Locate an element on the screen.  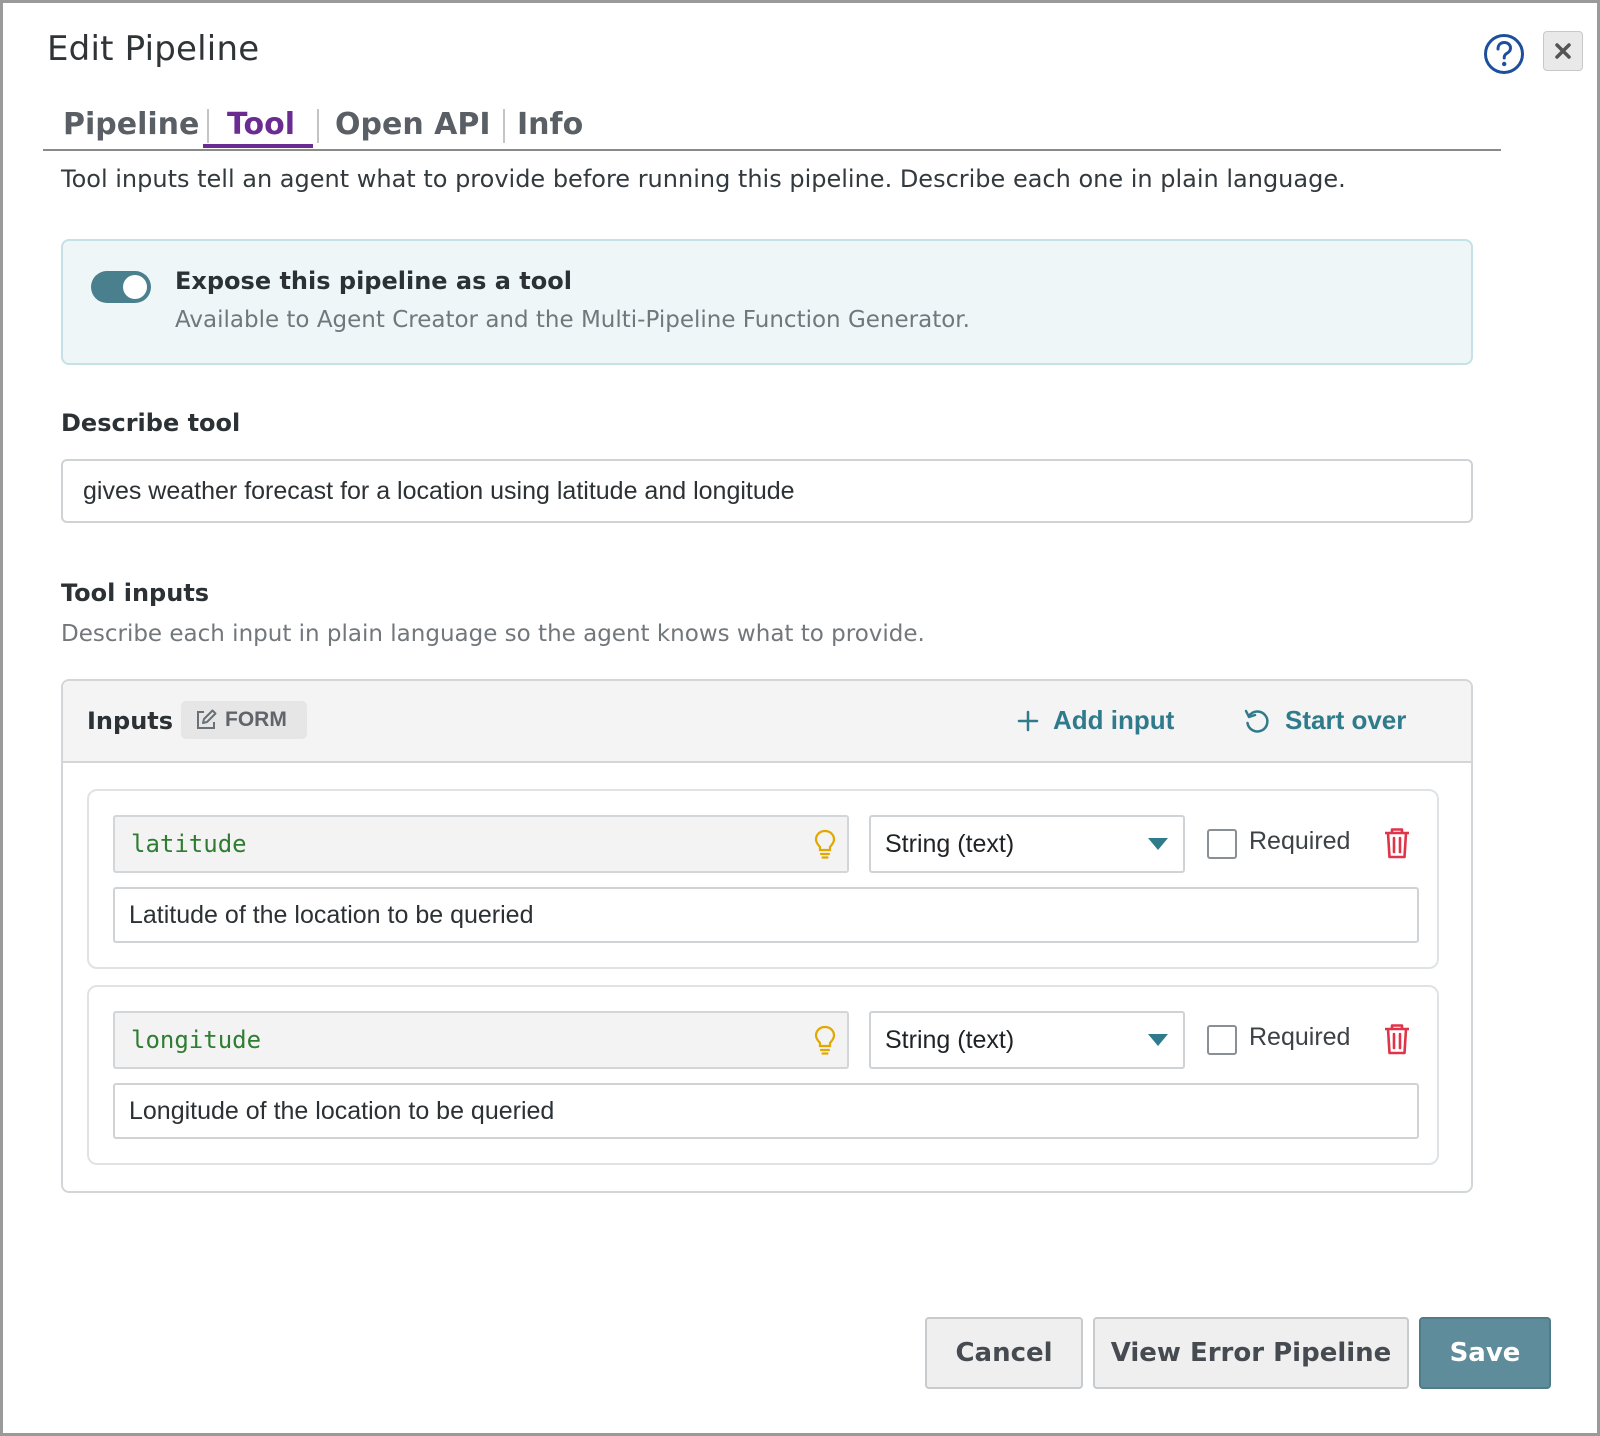
inputs-panel-title: Inputs is located at coordinates (130, 721).